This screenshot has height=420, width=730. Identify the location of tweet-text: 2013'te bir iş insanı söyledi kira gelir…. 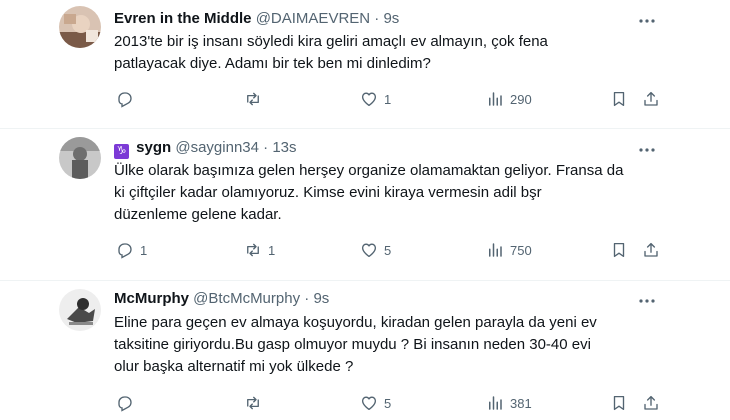
(394, 53).